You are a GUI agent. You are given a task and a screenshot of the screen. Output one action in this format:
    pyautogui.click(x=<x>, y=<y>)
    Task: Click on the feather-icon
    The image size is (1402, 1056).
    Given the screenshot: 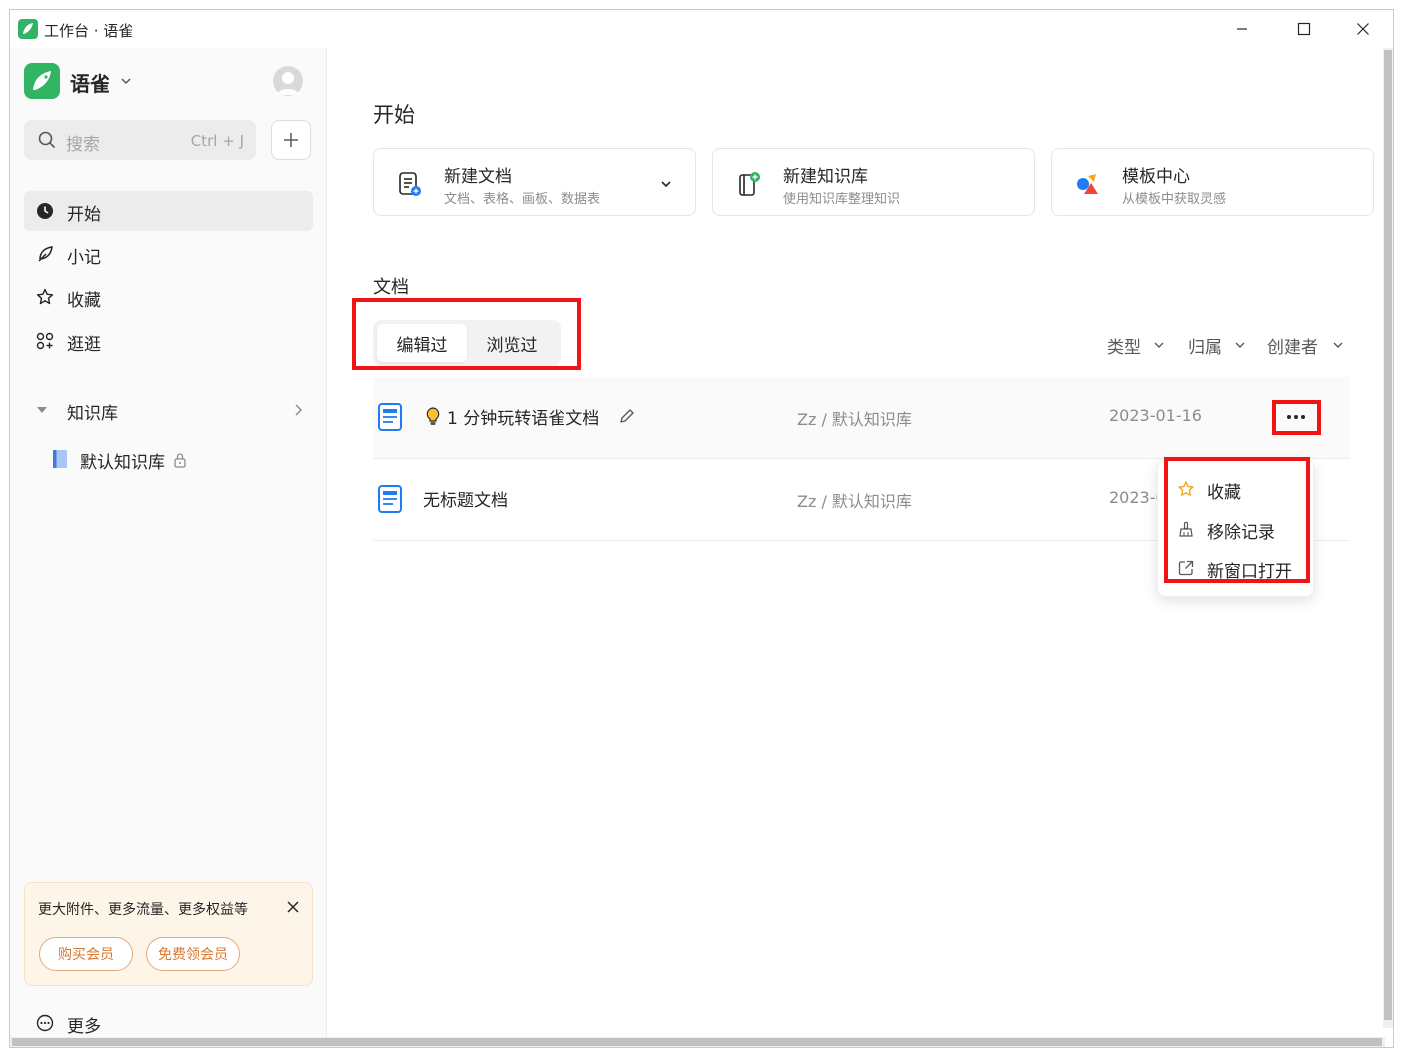 What is the action you would take?
    pyautogui.click(x=45, y=254)
    